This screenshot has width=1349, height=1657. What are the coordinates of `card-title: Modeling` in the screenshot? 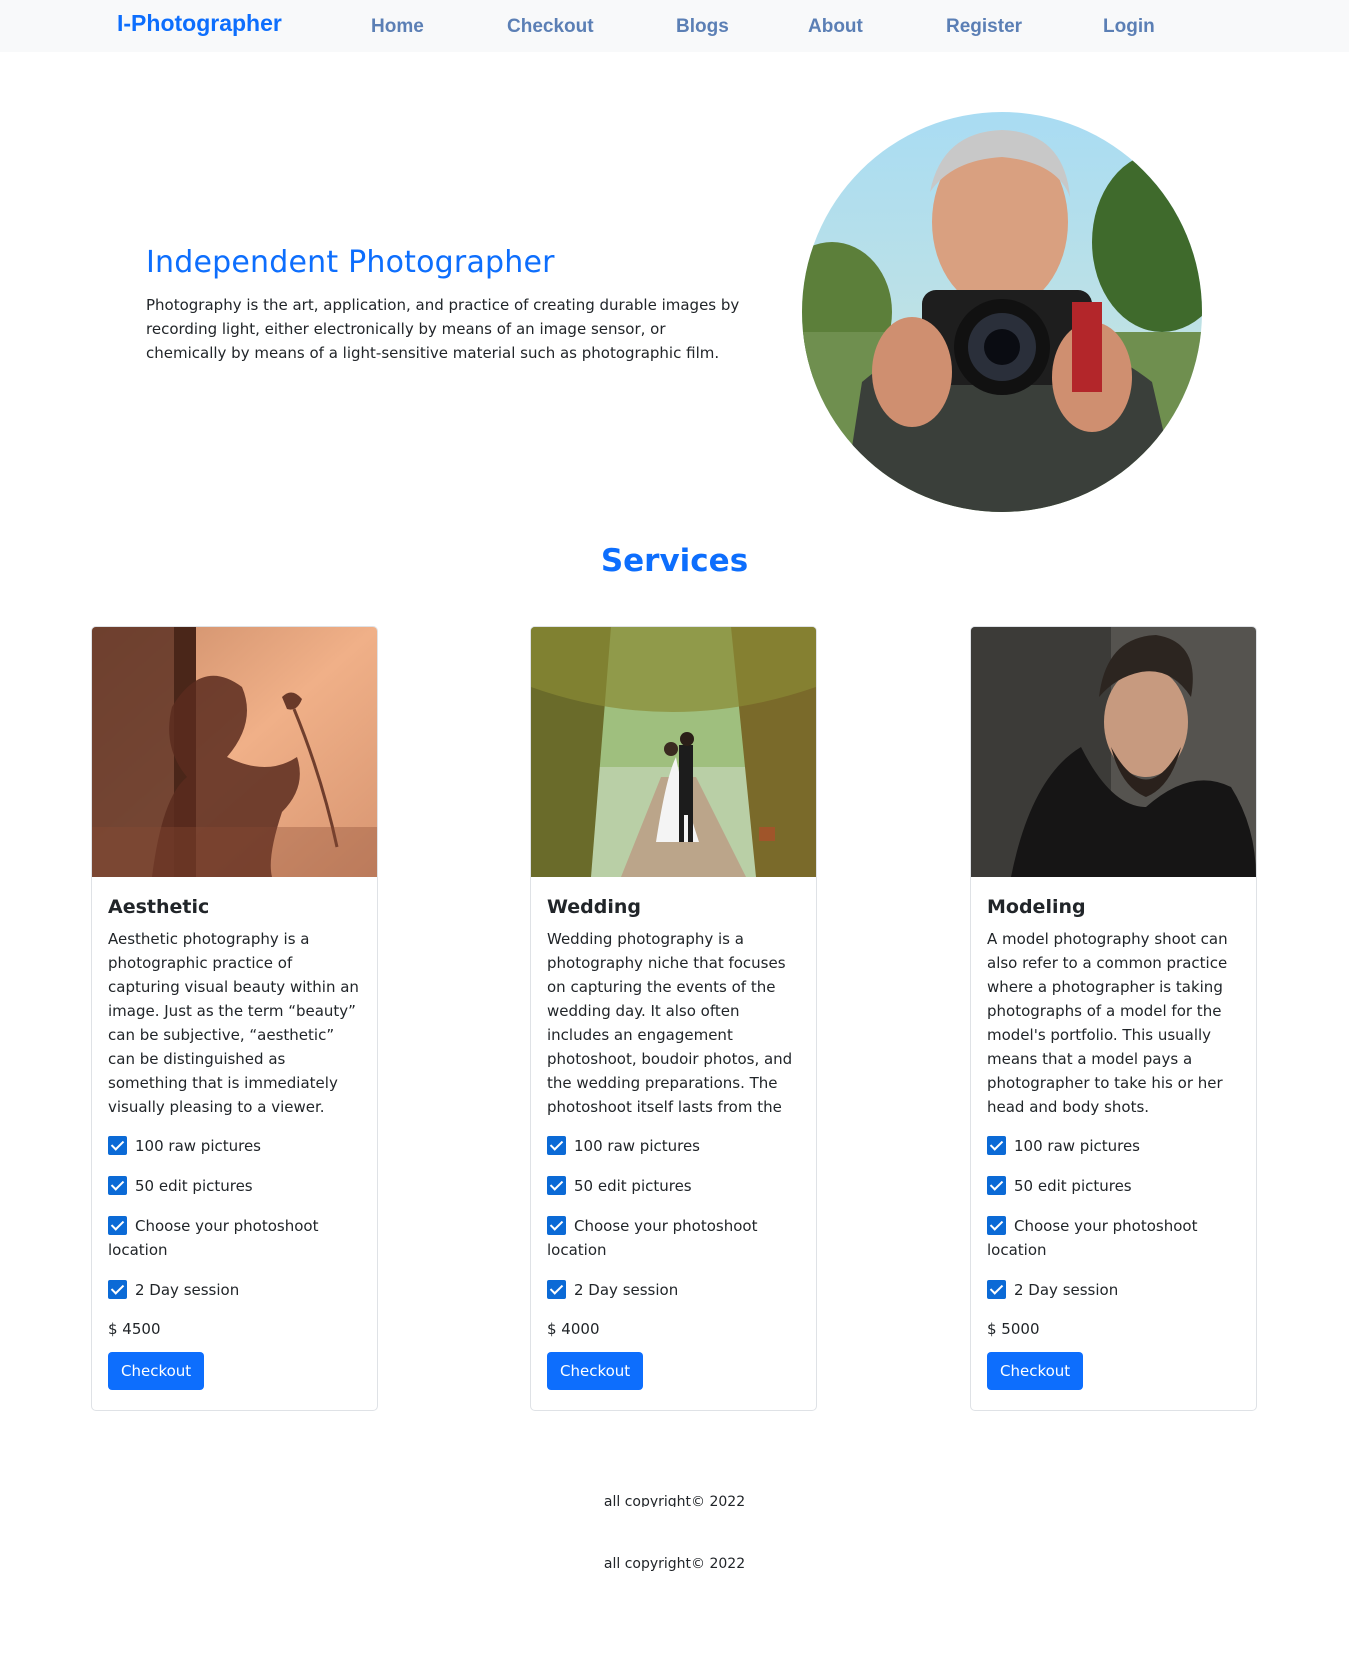 It's located at (1036, 907).